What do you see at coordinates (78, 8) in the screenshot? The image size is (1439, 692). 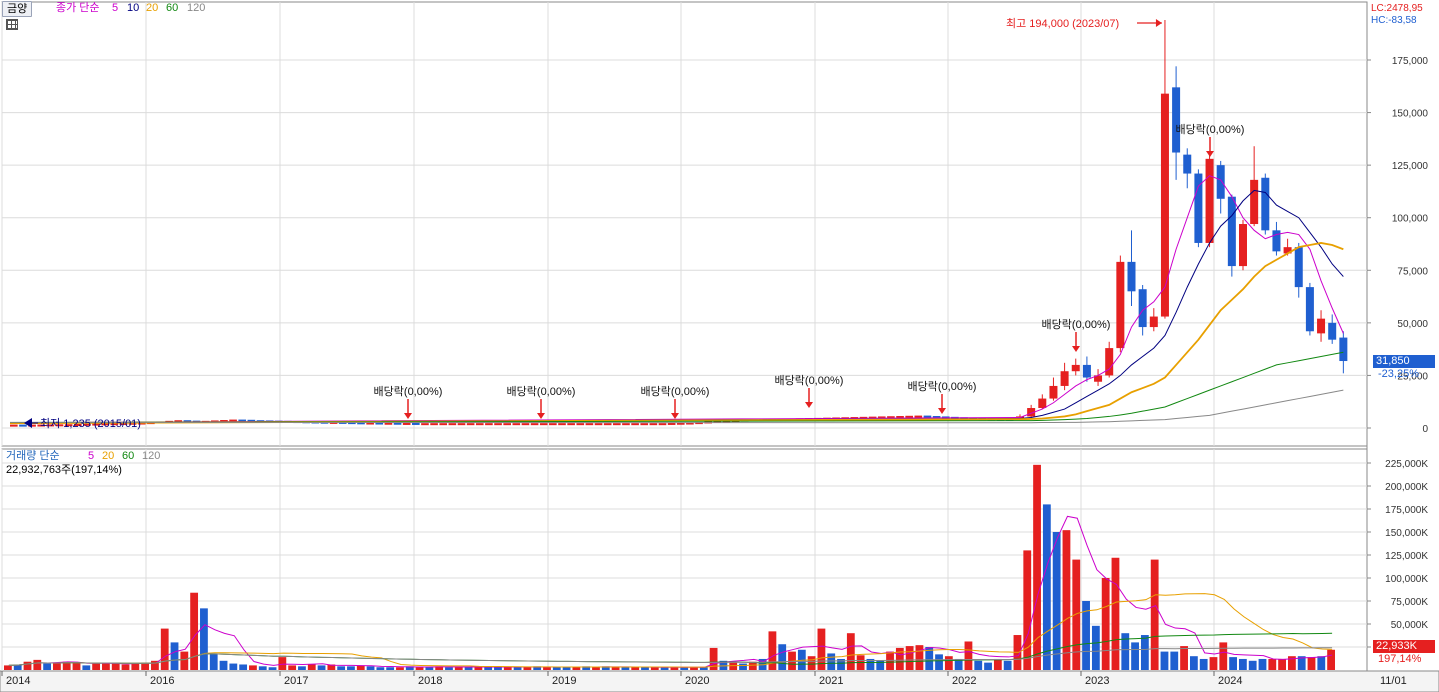 I see `price-legend-label: 종가 단순` at bounding box center [78, 8].